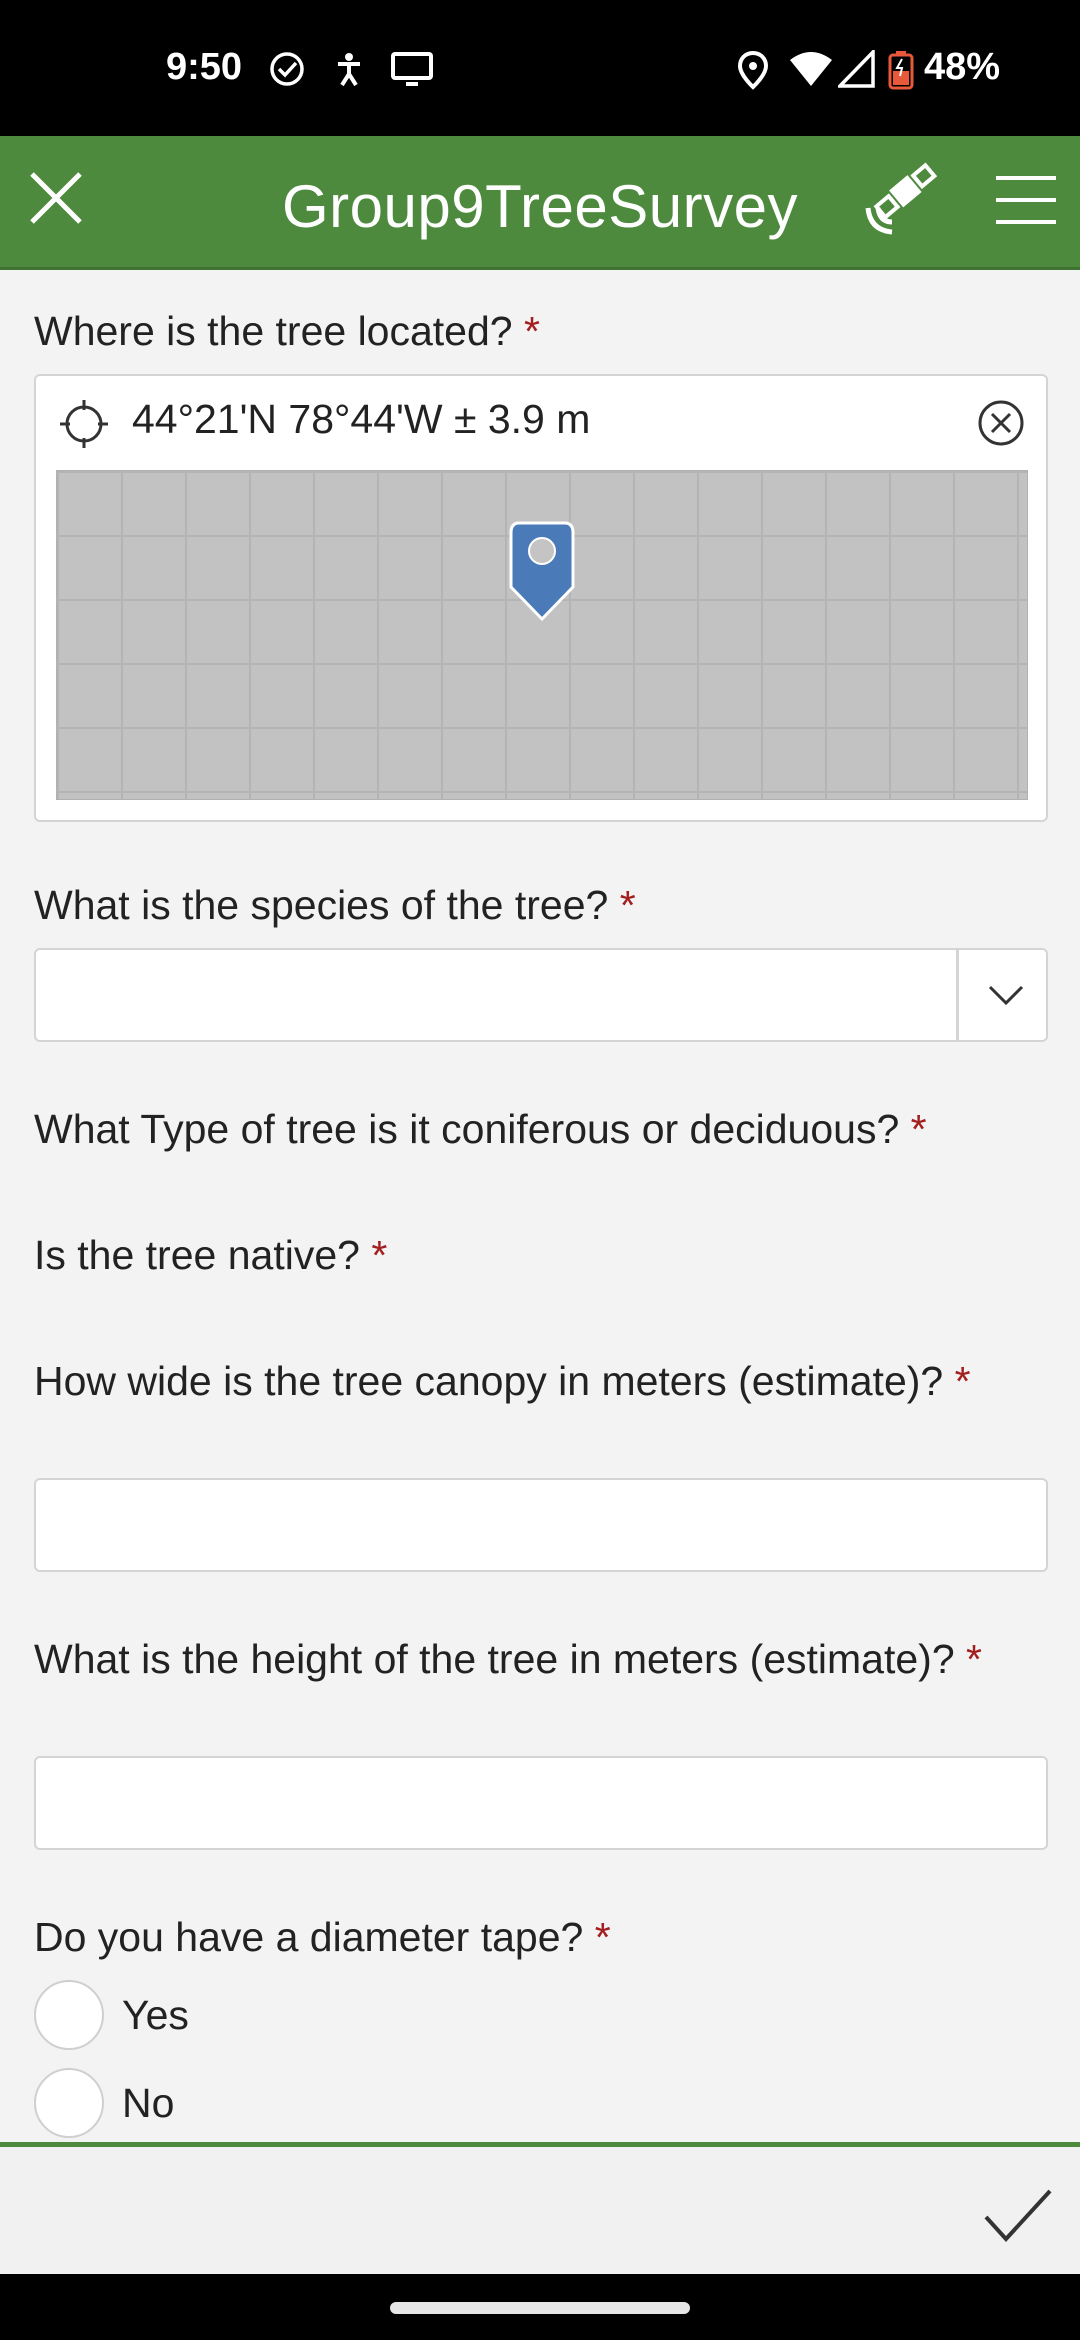 This screenshot has height=2340, width=1080. Describe the element at coordinates (349, 71) in the screenshot. I see `accessibility-icon` at that location.